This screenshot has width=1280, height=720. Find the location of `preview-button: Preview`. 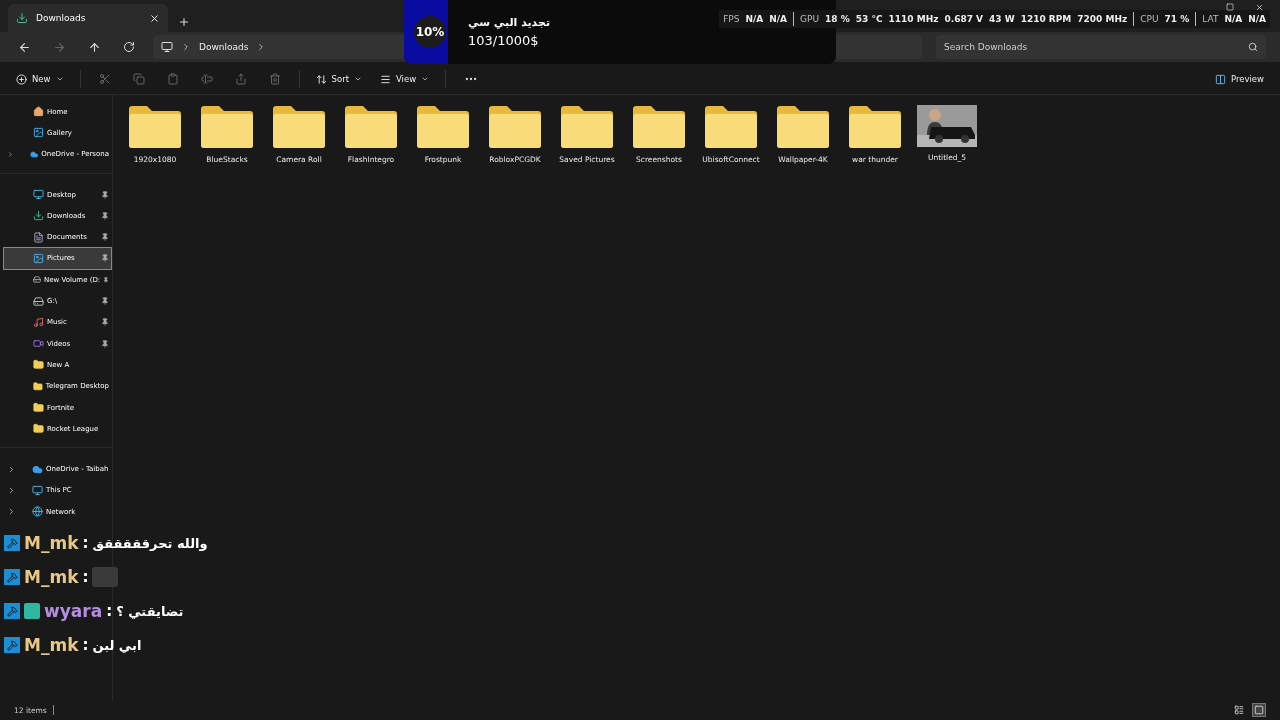

preview-button: Preview is located at coordinates (1239, 79).